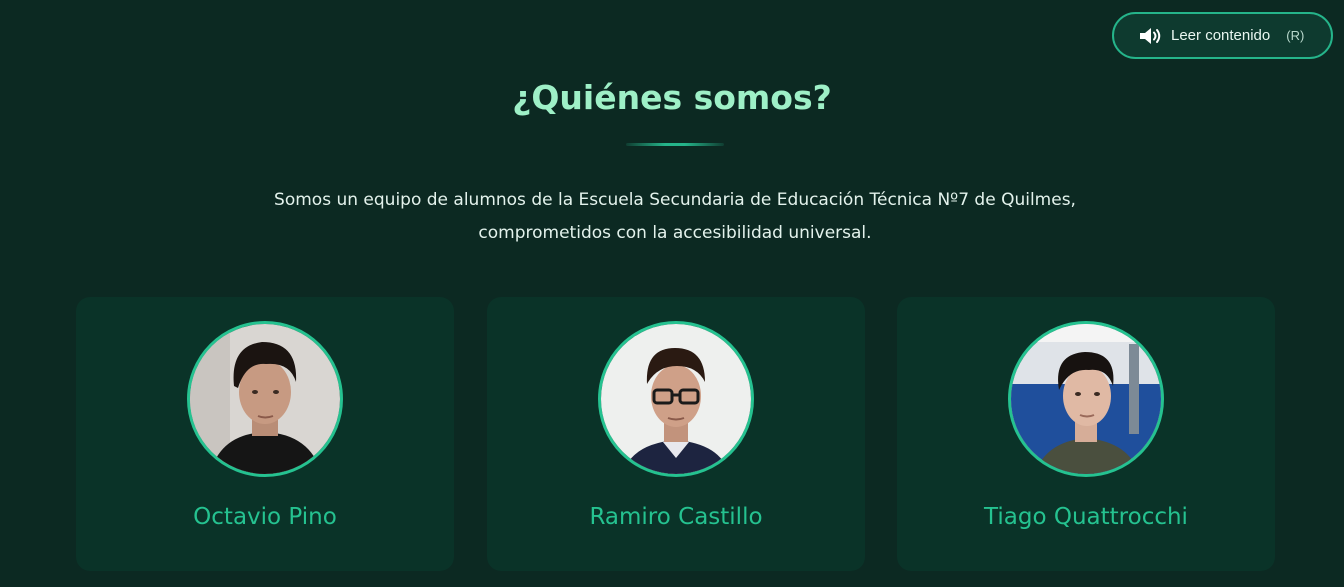 The height and width of the screenshot is (587, 1344). What do you see at coordinates (672, 97) in the screenshot?
I see `section-title: ¿Quiénes somos?` at bounding box center [672, 97].